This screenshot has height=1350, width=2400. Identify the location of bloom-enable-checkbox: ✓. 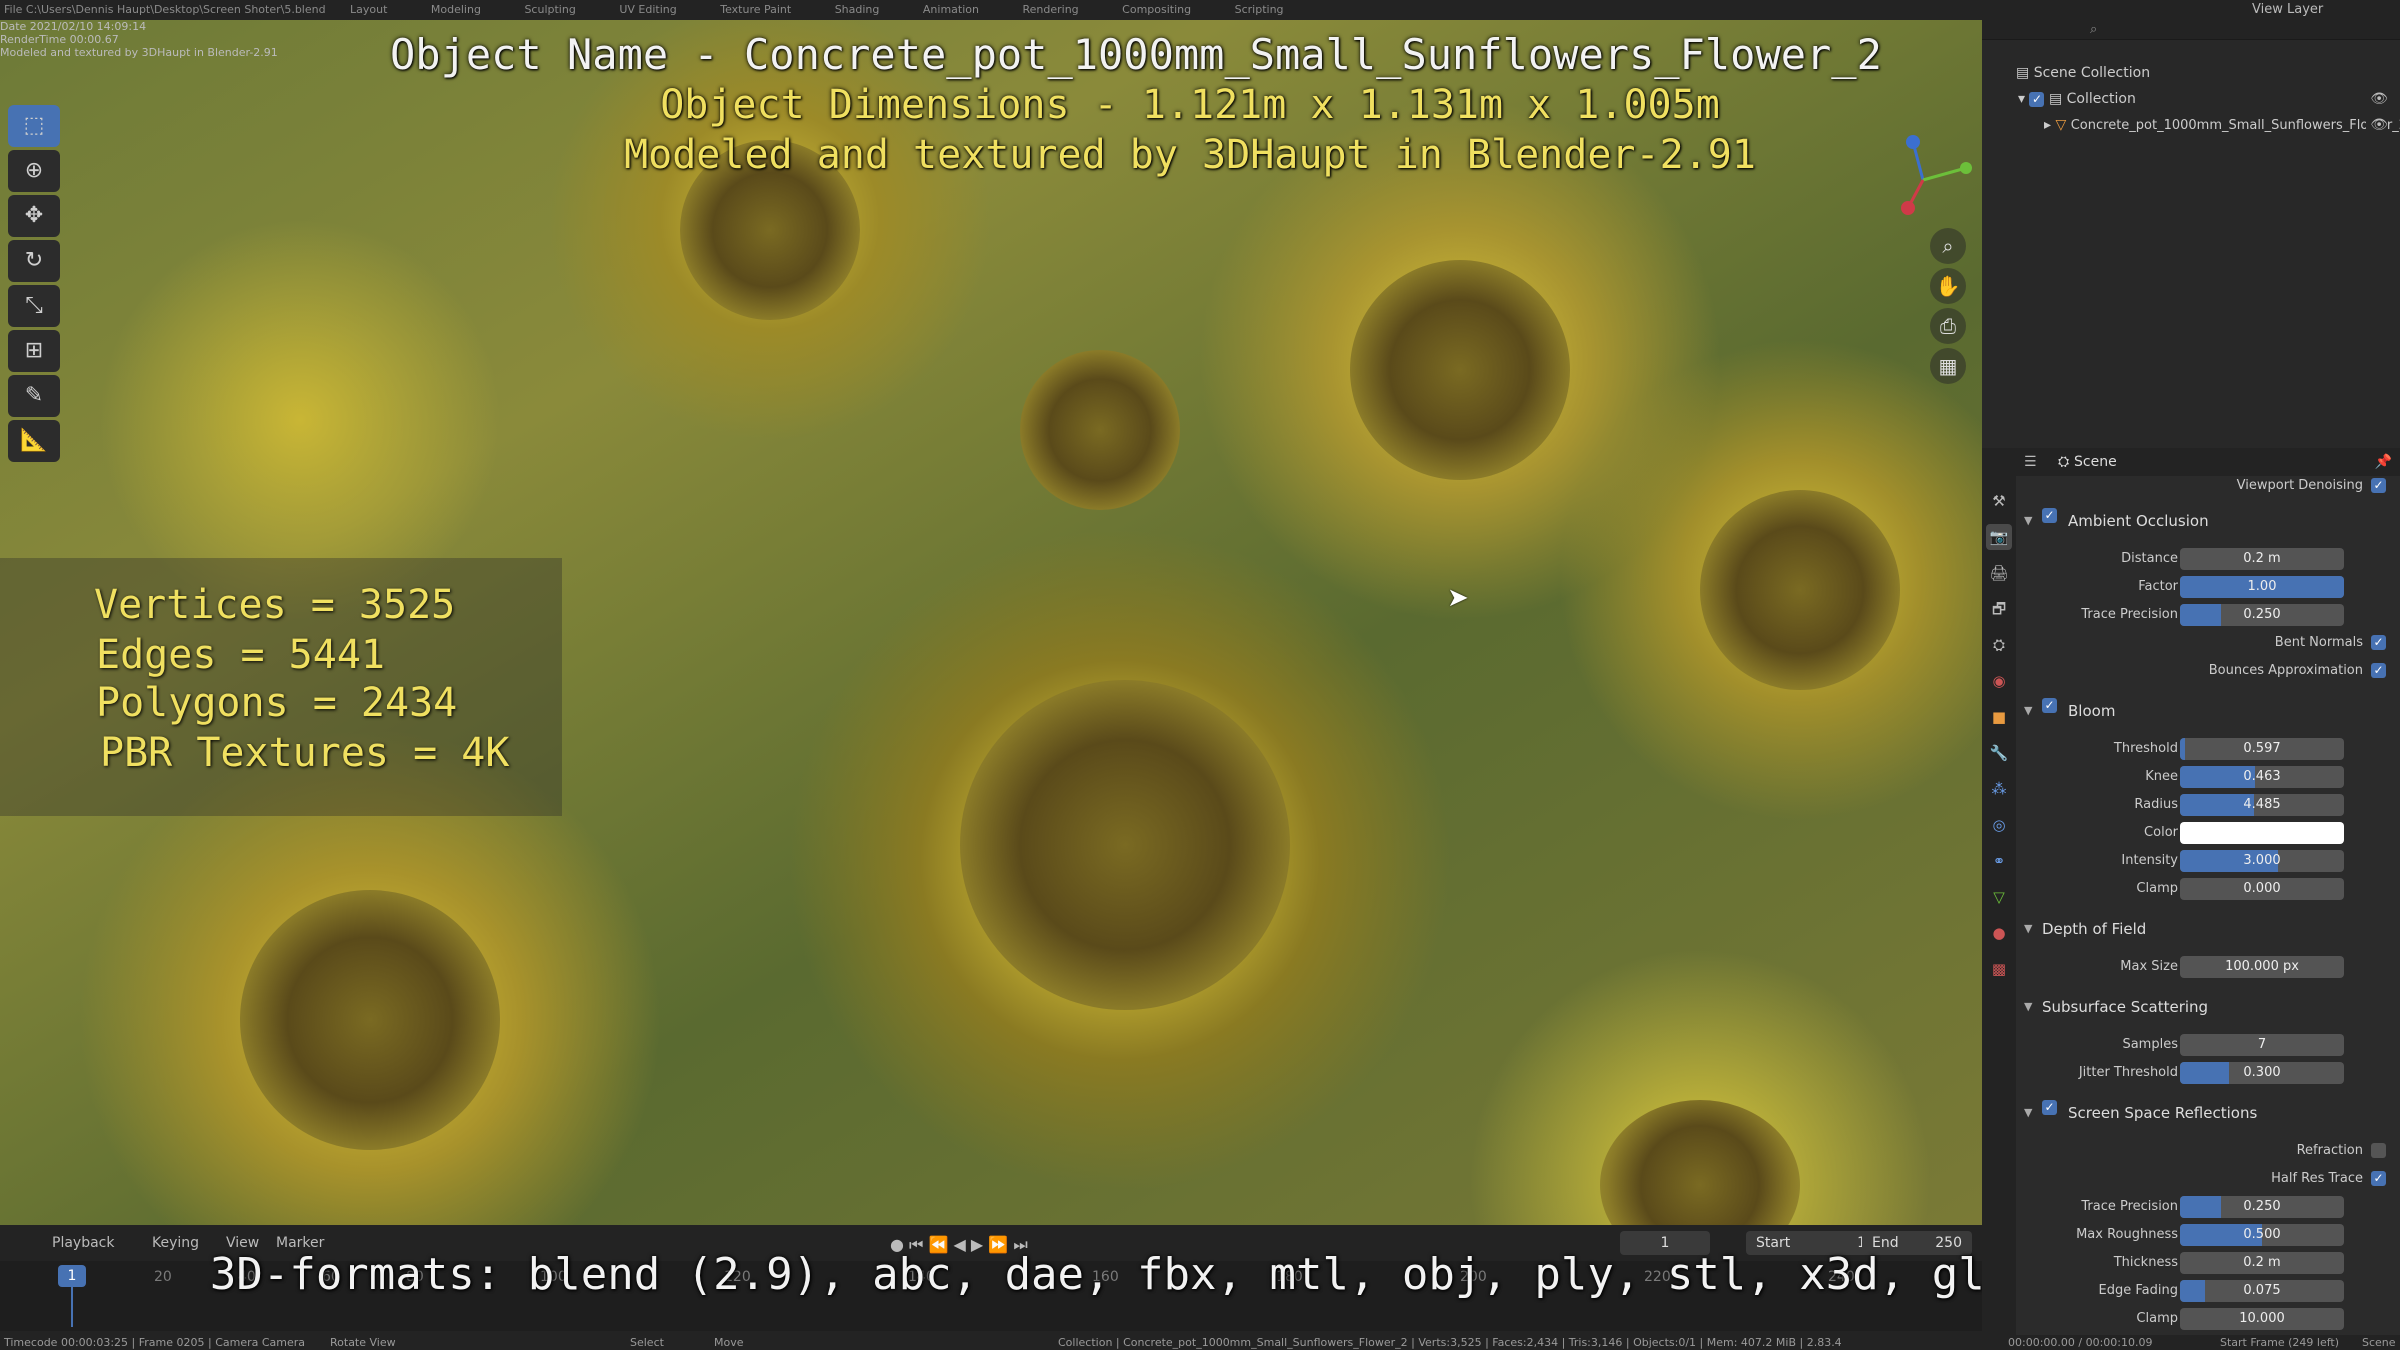
(2049, 705).